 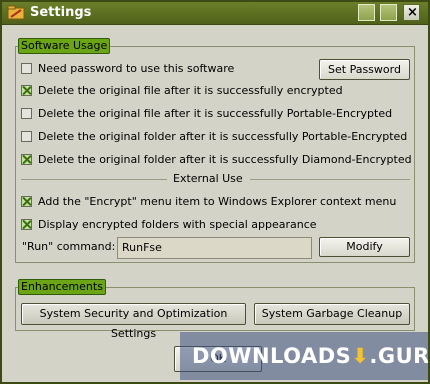 I want to click on garbage-cleanup-button: System Garbage Cleanup, so click(x=332, y=314).